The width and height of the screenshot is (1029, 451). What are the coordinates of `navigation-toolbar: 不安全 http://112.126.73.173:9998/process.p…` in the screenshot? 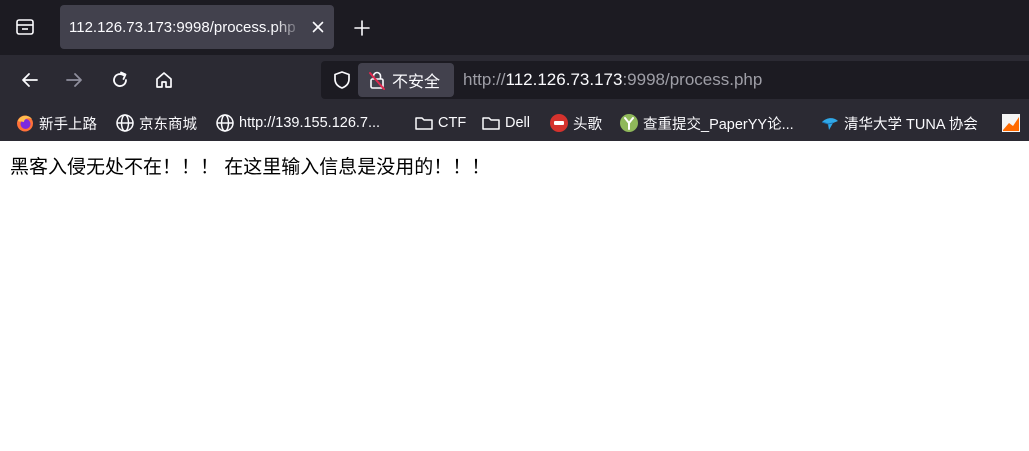 It's located at (514, 80).